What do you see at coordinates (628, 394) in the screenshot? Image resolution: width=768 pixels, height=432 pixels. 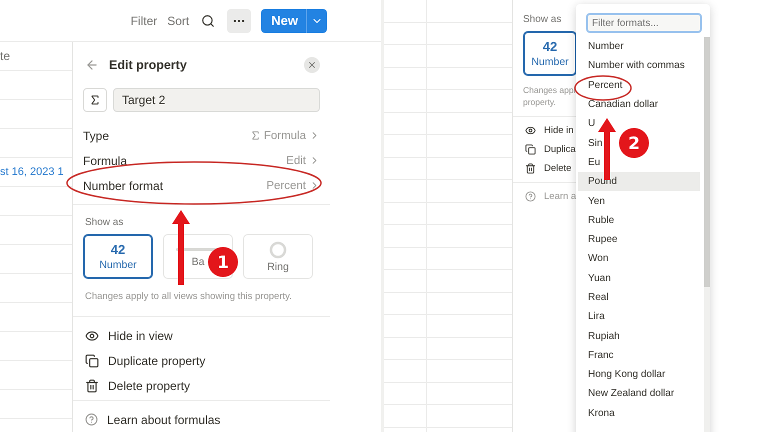 I see `format-option: New Zealand dollar` at bounding box center [628, 394].